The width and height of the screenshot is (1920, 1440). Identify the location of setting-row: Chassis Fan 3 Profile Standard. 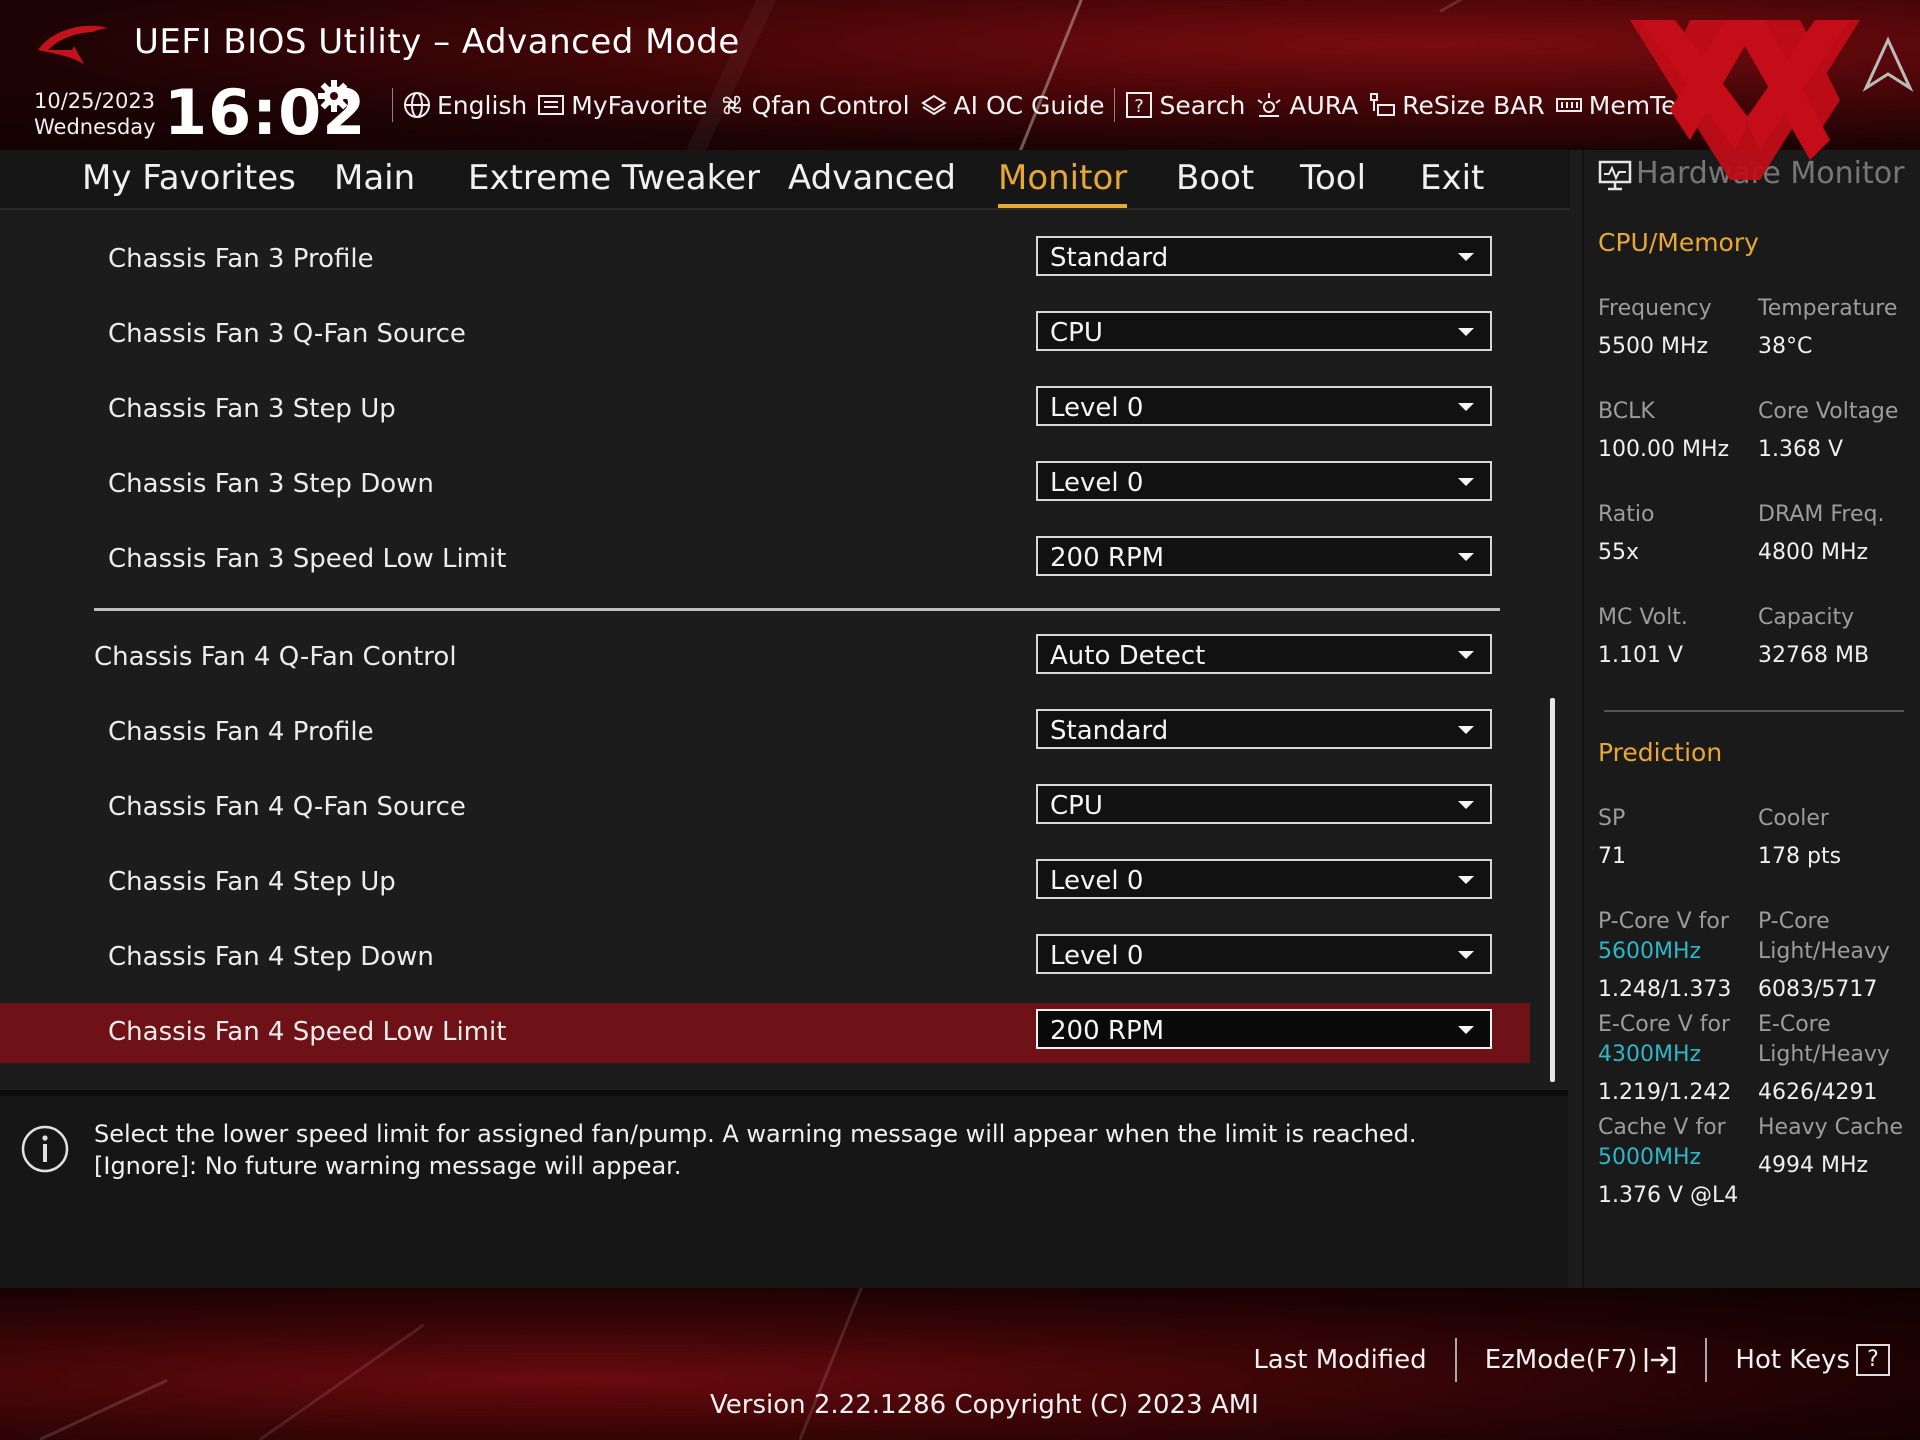
(765, 260).